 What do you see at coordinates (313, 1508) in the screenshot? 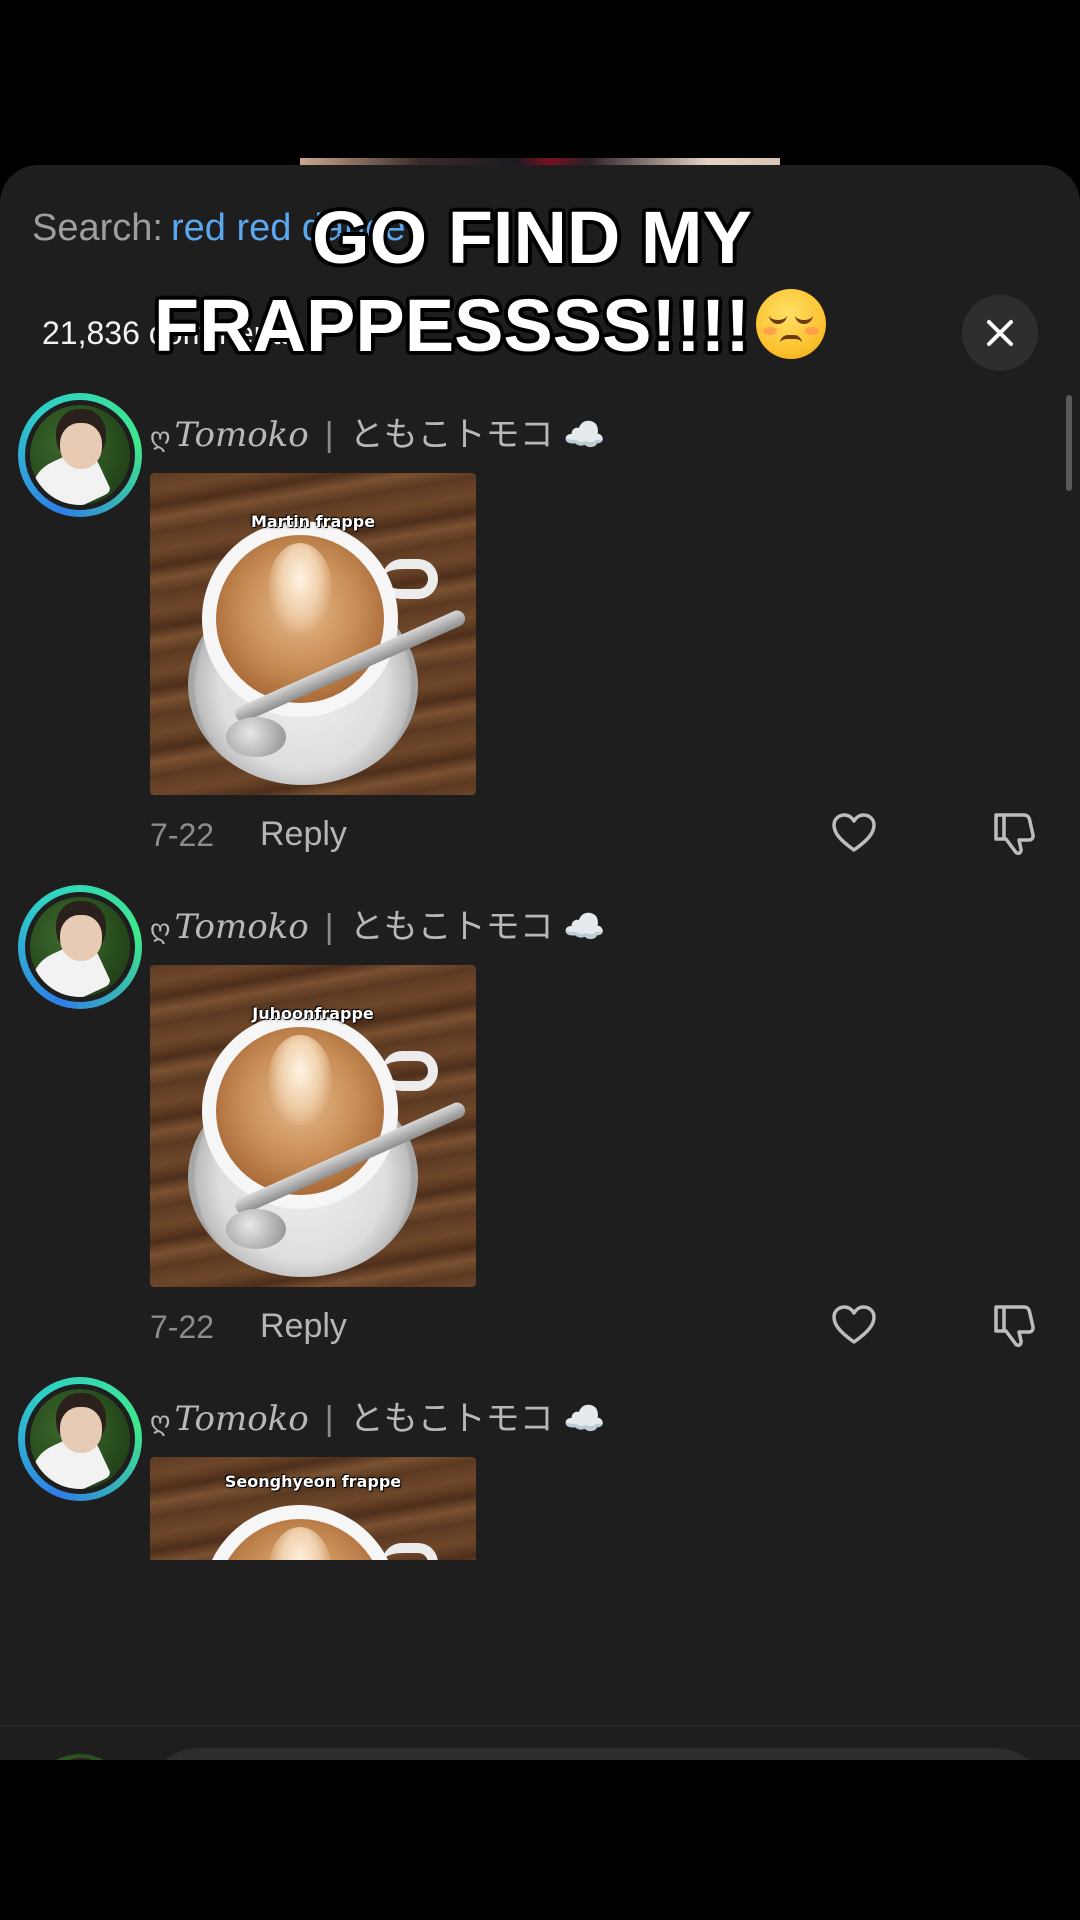
I see `comment-photo: Seonghyeon frappe` at bounding box center [313, 1508].